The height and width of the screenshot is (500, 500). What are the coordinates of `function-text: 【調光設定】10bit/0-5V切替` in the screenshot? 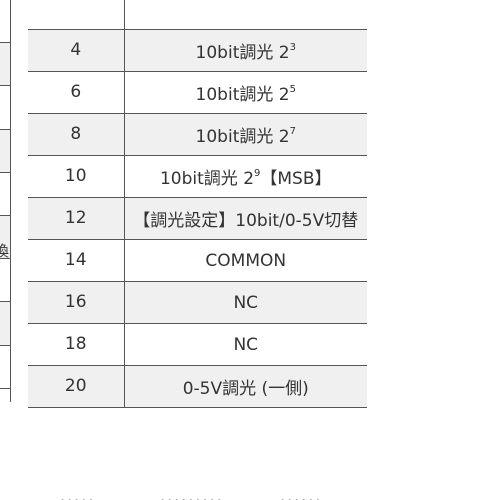 It's located at (246, 220).